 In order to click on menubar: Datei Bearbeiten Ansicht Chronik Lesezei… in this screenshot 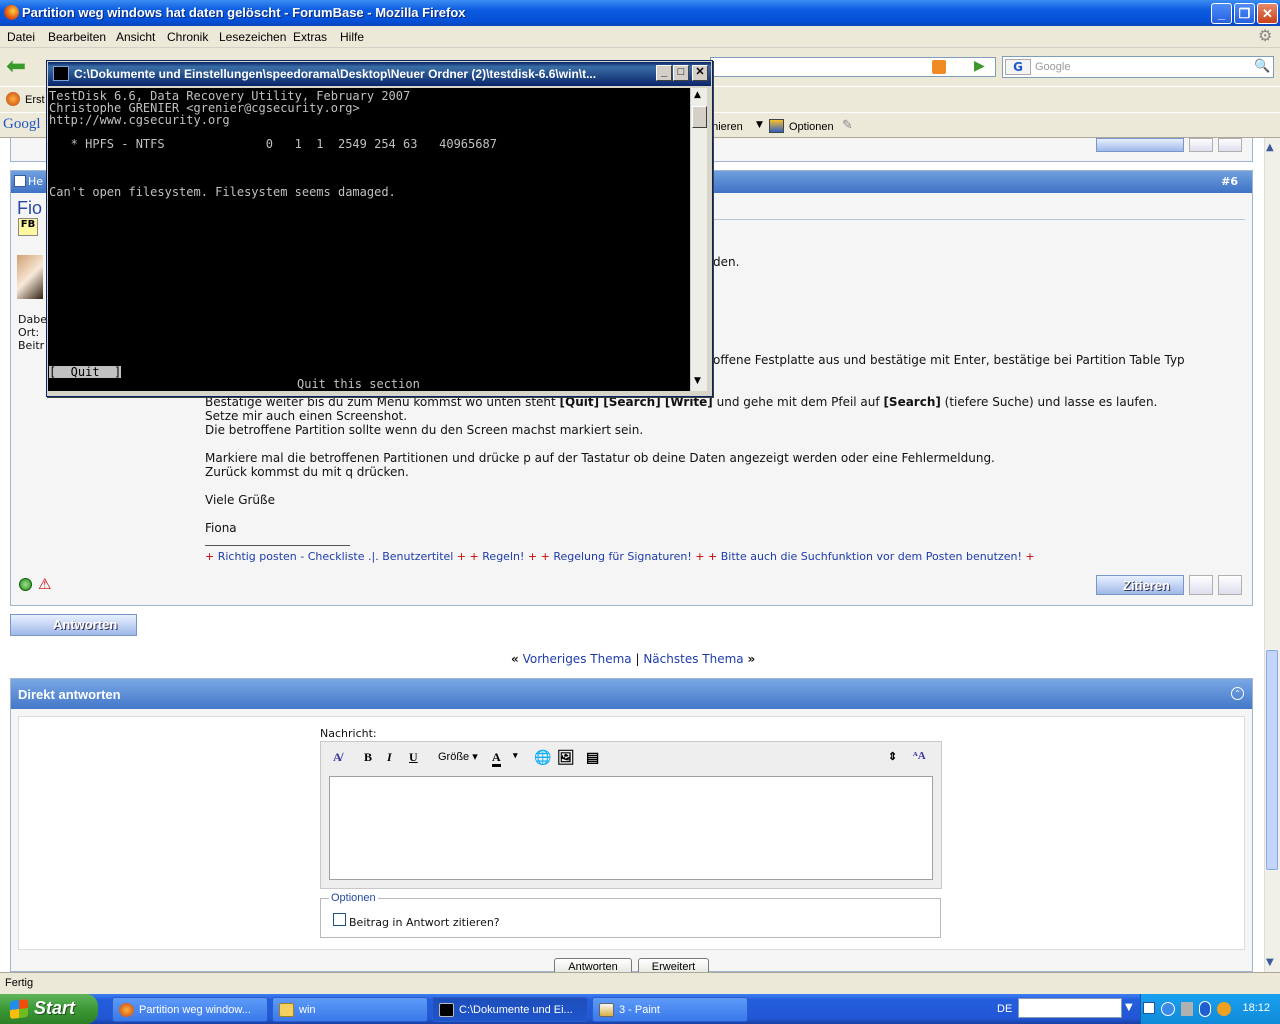, I will do `click(640, 37)`.